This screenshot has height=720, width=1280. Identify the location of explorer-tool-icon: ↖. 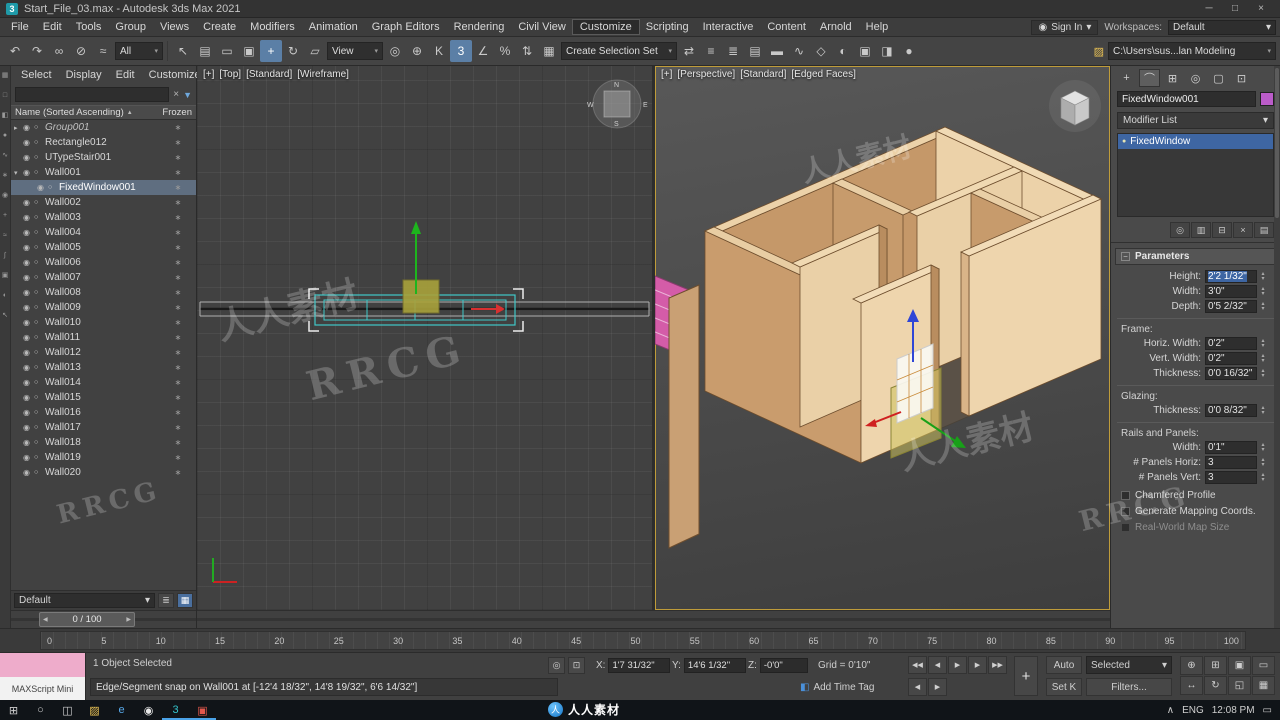
(5, 315).